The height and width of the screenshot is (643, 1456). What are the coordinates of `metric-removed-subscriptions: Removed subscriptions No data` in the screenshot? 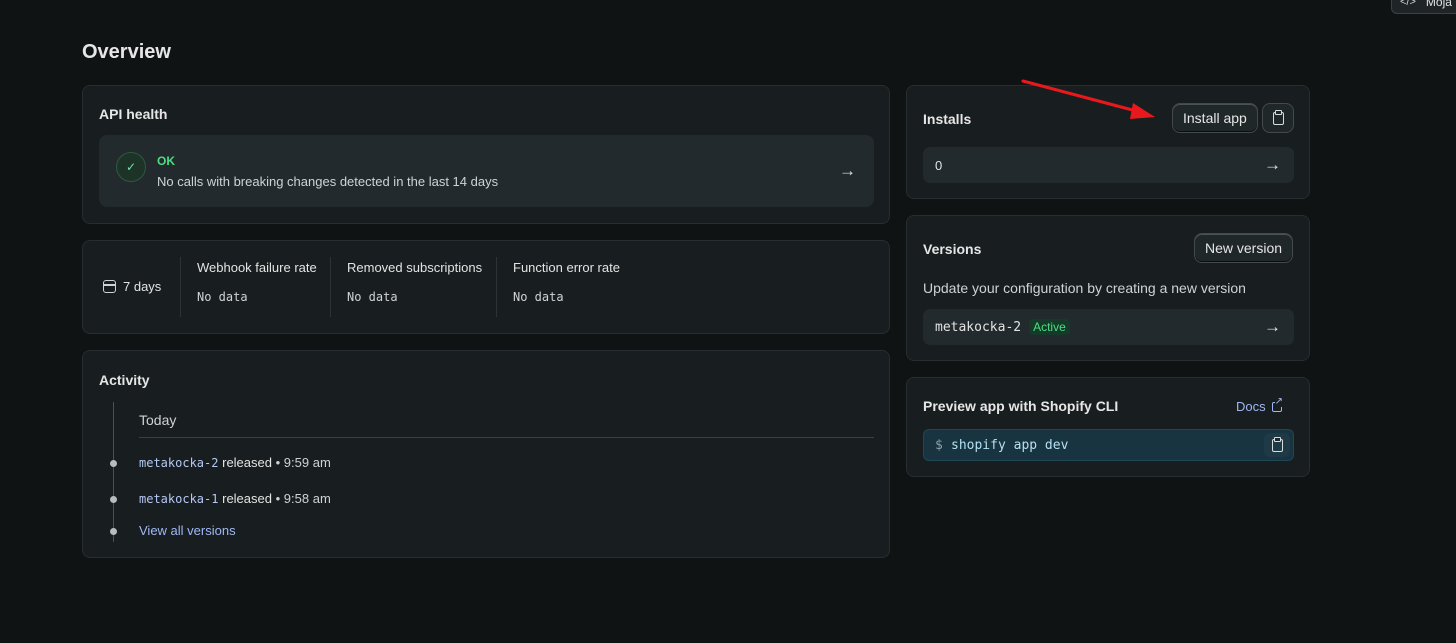 It's located at (414, 282).